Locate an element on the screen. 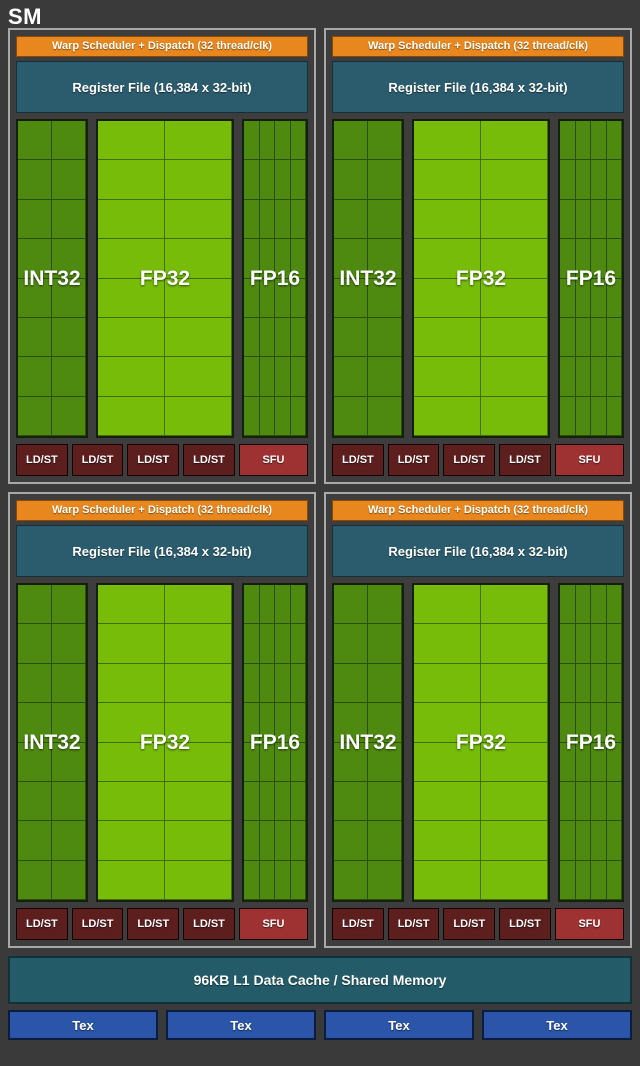  memory-unit-row: LD/ST LD/ST LD/ST LD/ST SFU is located at coordinates (162, 924).